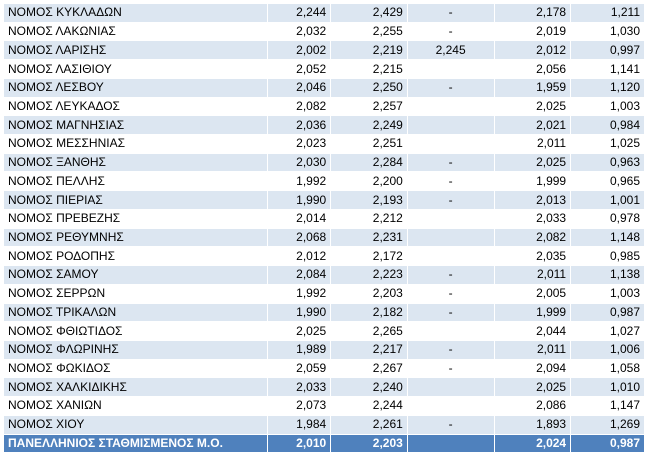 The width and height of the screenshot is (645, 453). What do you see at coordinates (532, 200) in the screenshot?
I see `value-cell-4: 2,013` at bounding box center [532, 200].